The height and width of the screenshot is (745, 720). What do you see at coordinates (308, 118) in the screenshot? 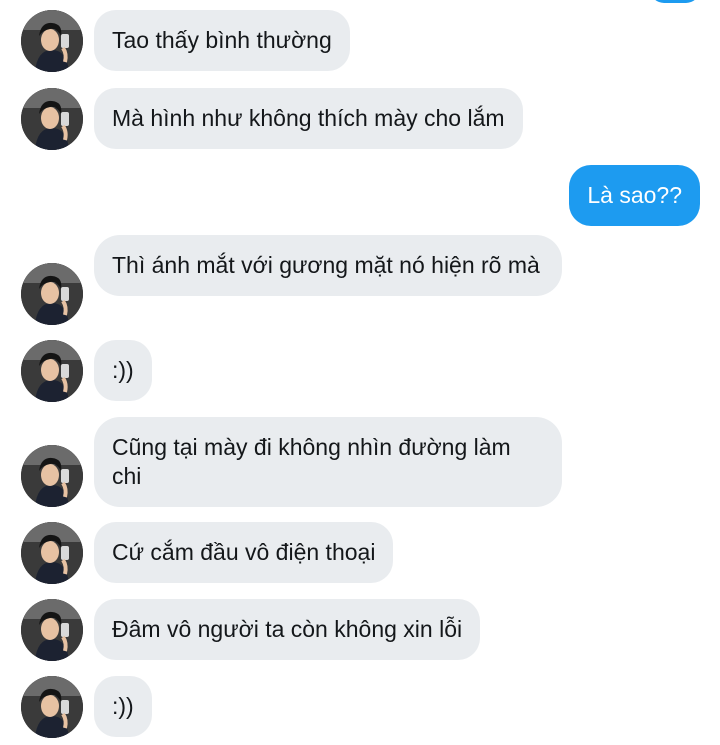
I see `message-bubble-incoming: Mà hình như không thích mày cho lắm` at bounding box center [308, 118].